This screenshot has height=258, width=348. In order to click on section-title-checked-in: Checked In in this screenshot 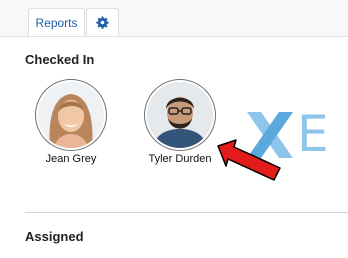, I will do `click(60, 59)`.